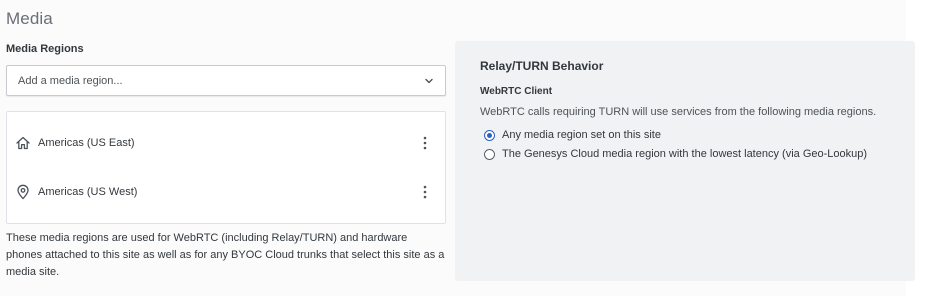  What do you see at coordinates (581, 135) in the screenshot?
I see `radio-label: Any media region set on this site` at bounding box center [581, 135].